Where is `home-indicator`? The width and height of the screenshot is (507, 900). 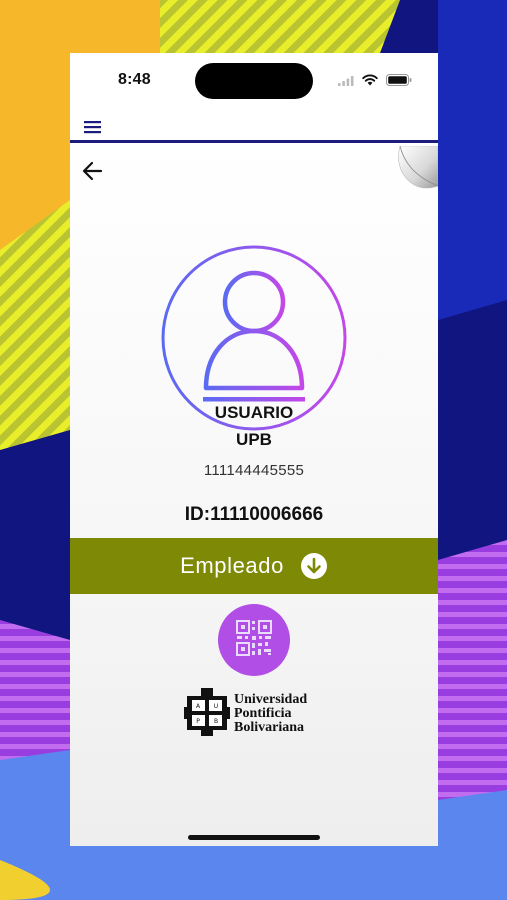
home-indicator is located at coordinates (254, 837).